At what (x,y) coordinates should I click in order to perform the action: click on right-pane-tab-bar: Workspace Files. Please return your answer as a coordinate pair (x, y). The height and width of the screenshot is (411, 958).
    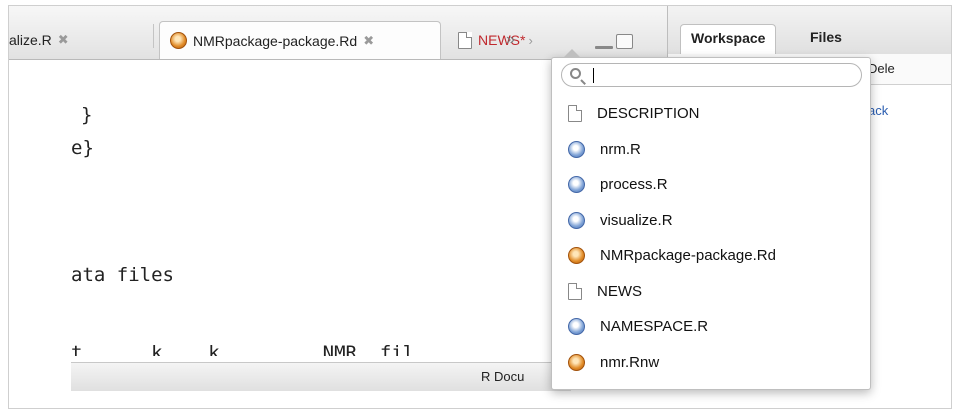
    Looking at the image, I should click on (809, 30).